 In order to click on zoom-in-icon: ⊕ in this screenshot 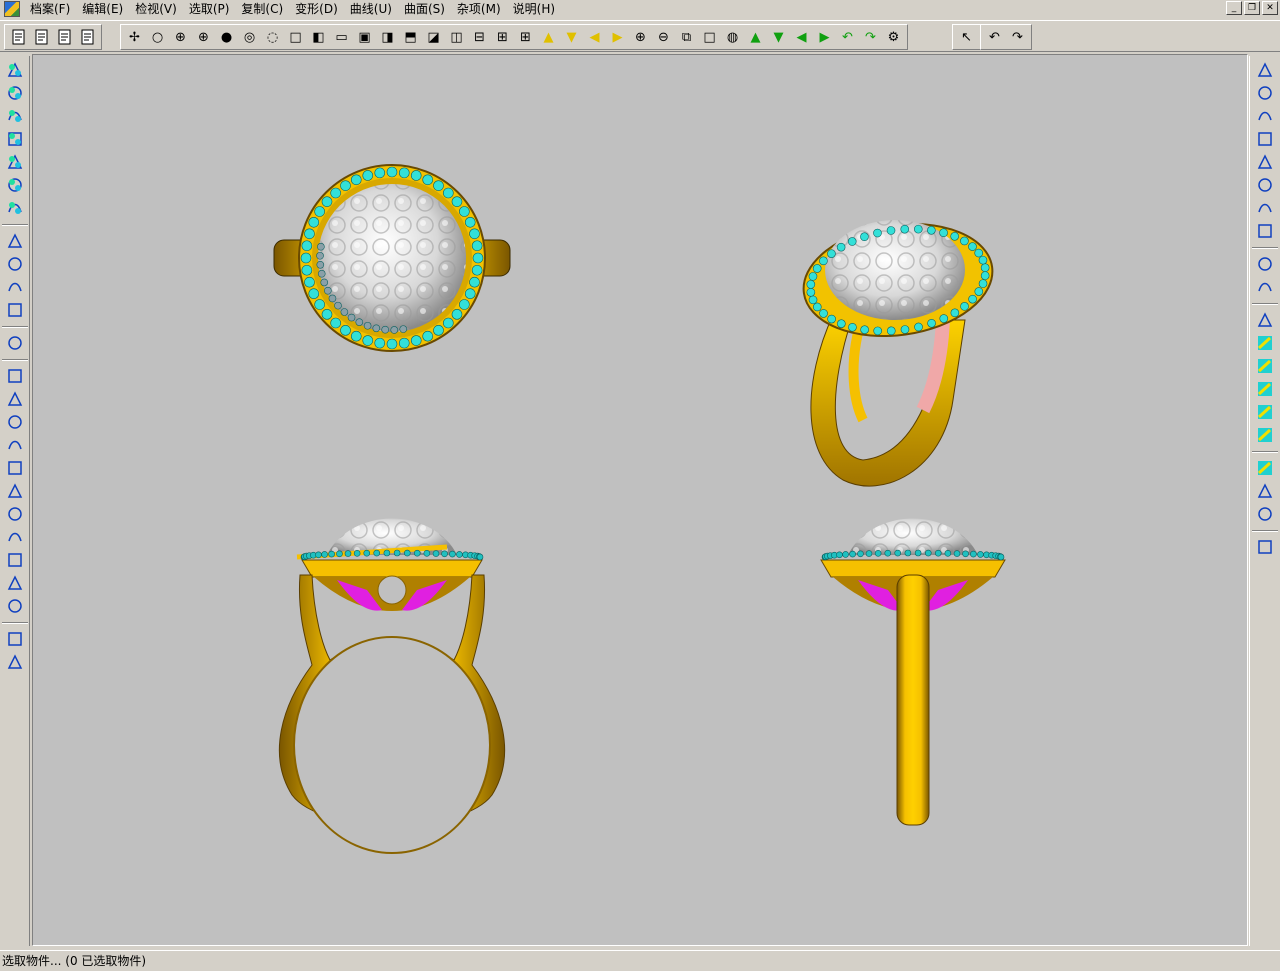, I will do `click(640, 37)`.